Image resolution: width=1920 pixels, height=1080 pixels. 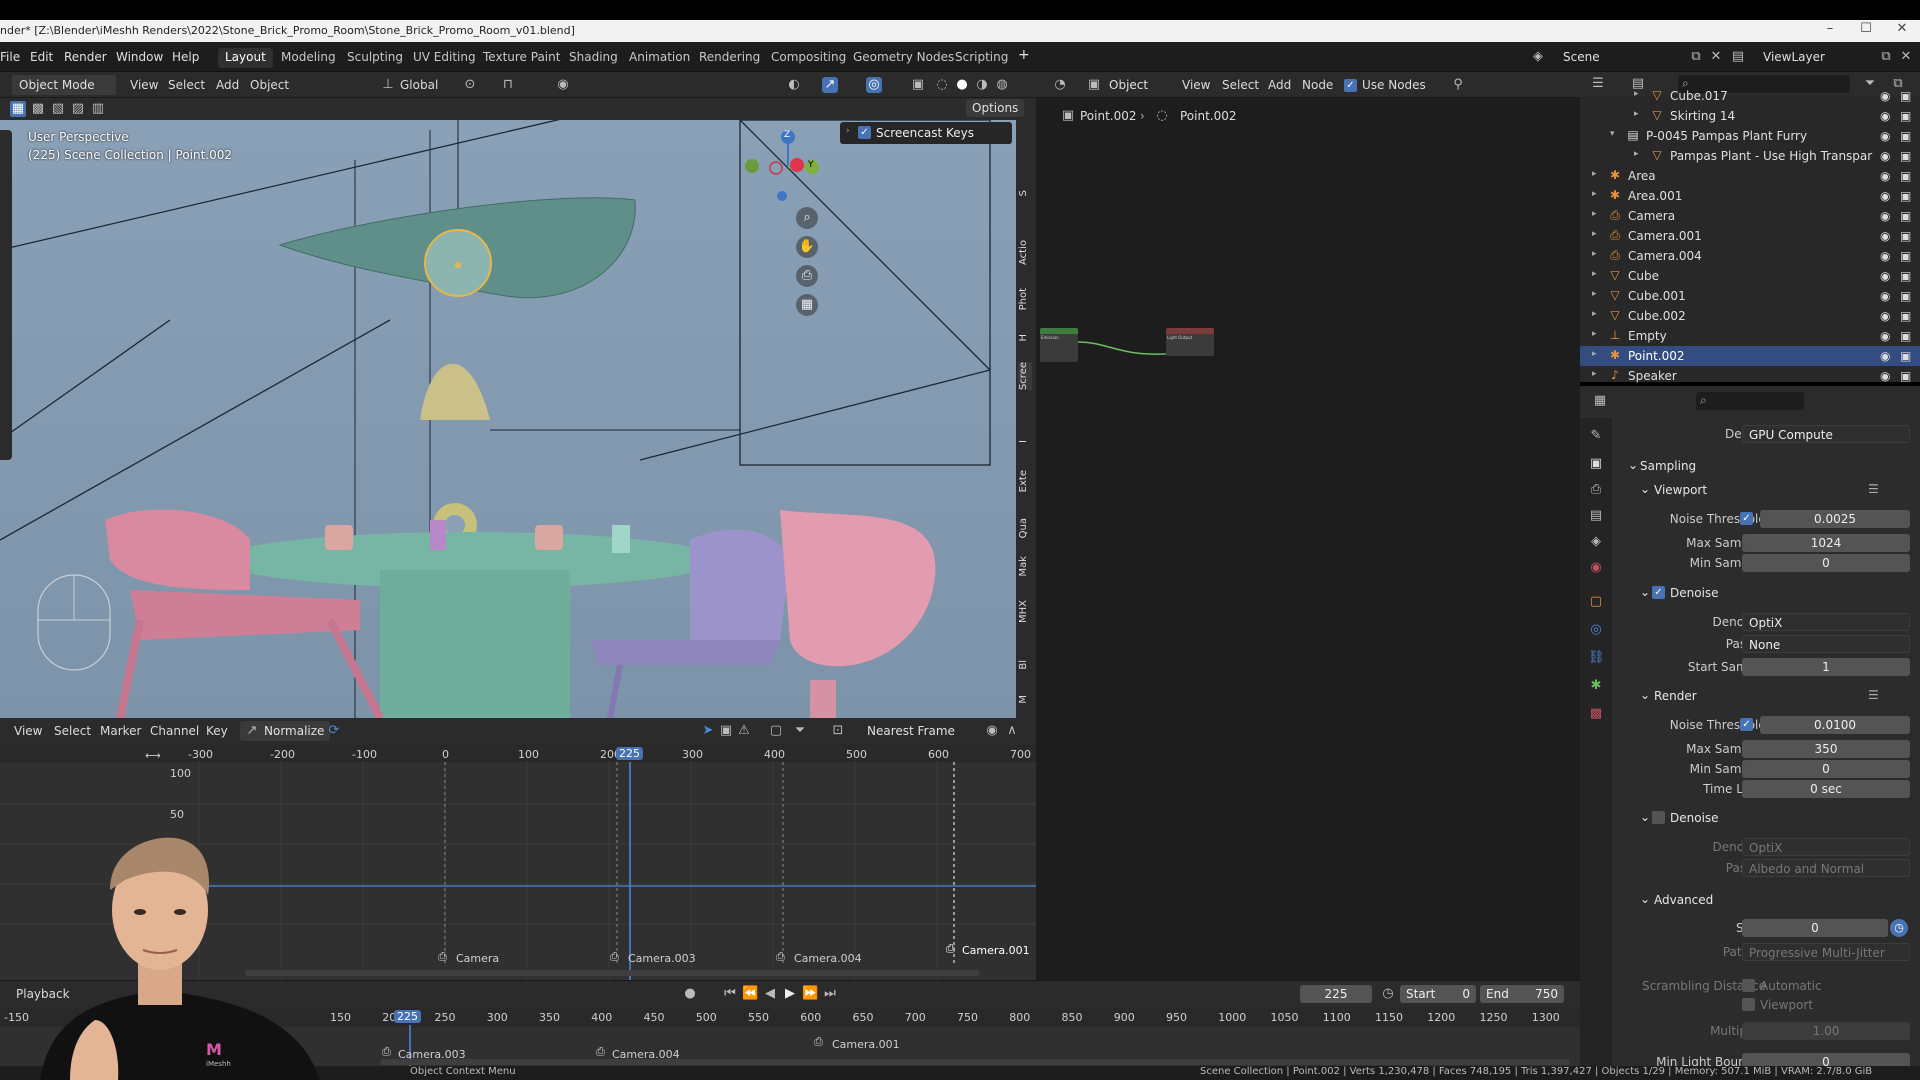 What do you see at coordinates (186, 85) in the screenshot?
I see `viewport-menu-select: Select` at bounding box center [186, 85].